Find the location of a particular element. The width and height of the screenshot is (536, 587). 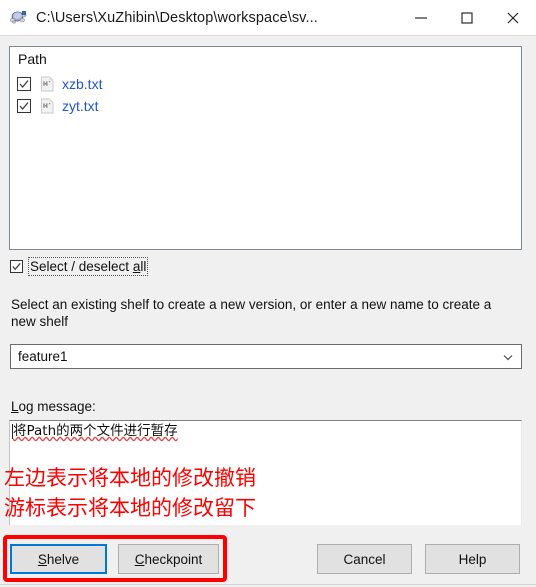

select-deselect-all-row: Select / deselect all is located at coordinates (79, 266).